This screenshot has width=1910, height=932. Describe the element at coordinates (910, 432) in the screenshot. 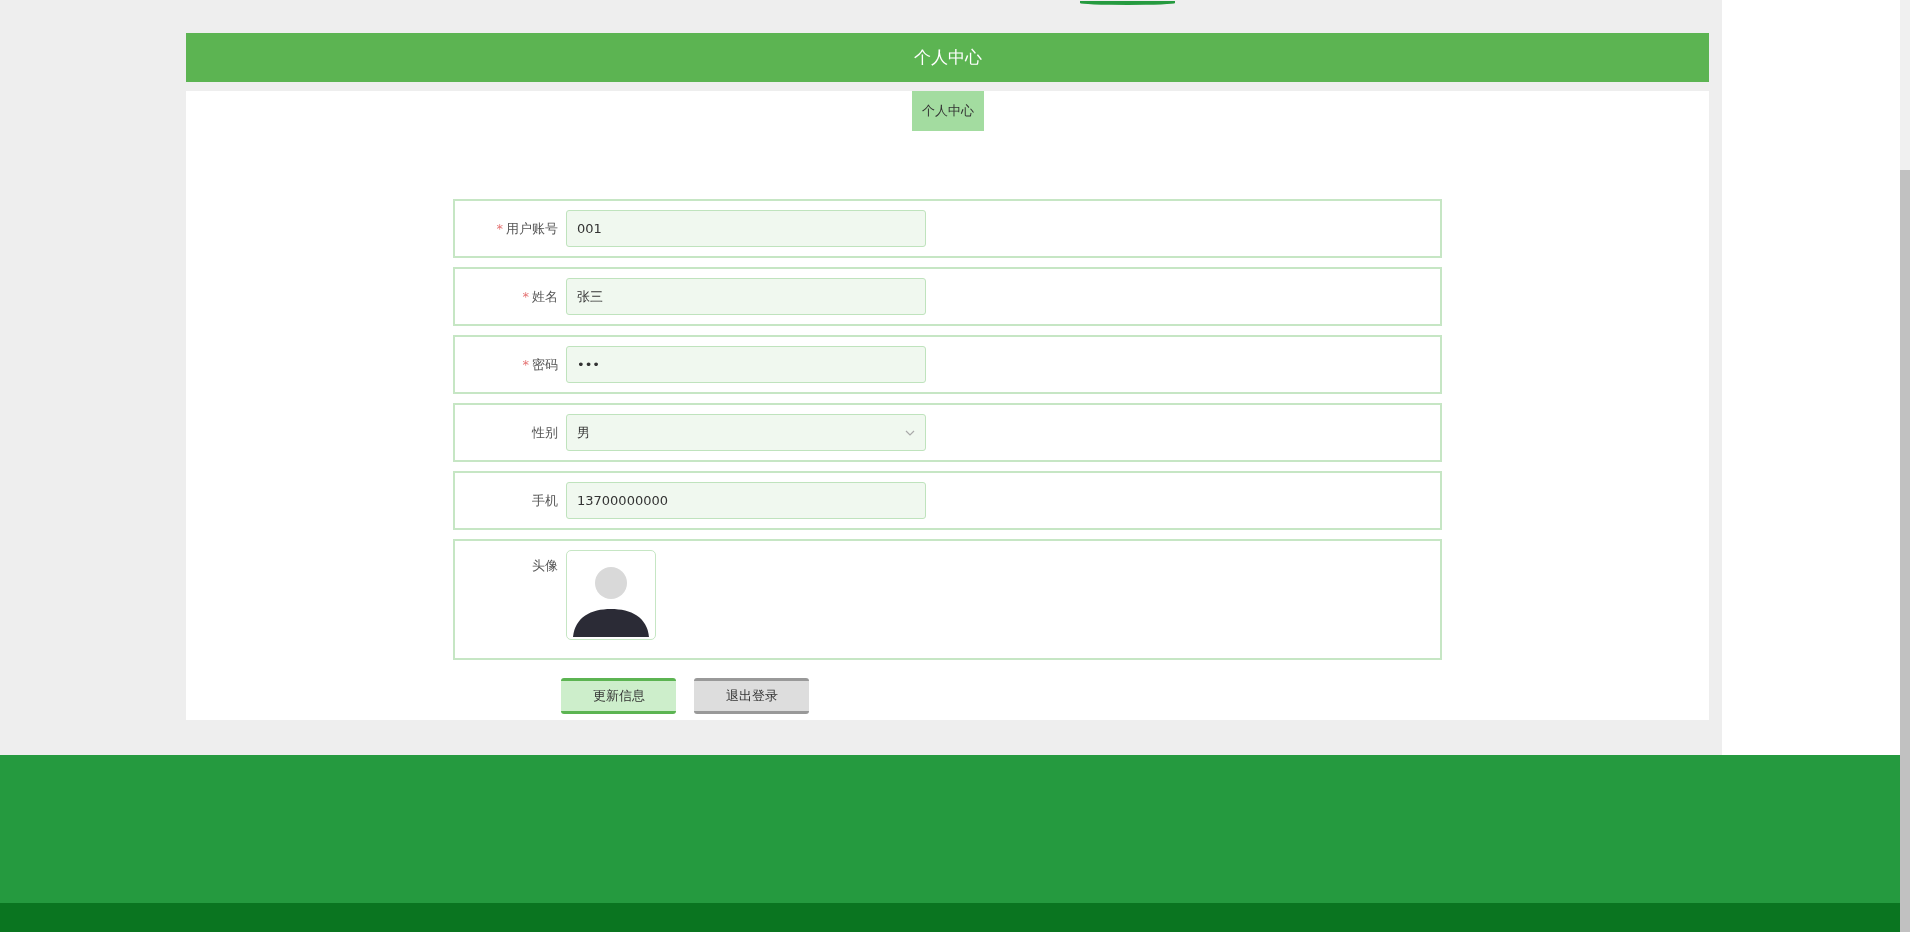

I see `chevron-down-icon` at that location.